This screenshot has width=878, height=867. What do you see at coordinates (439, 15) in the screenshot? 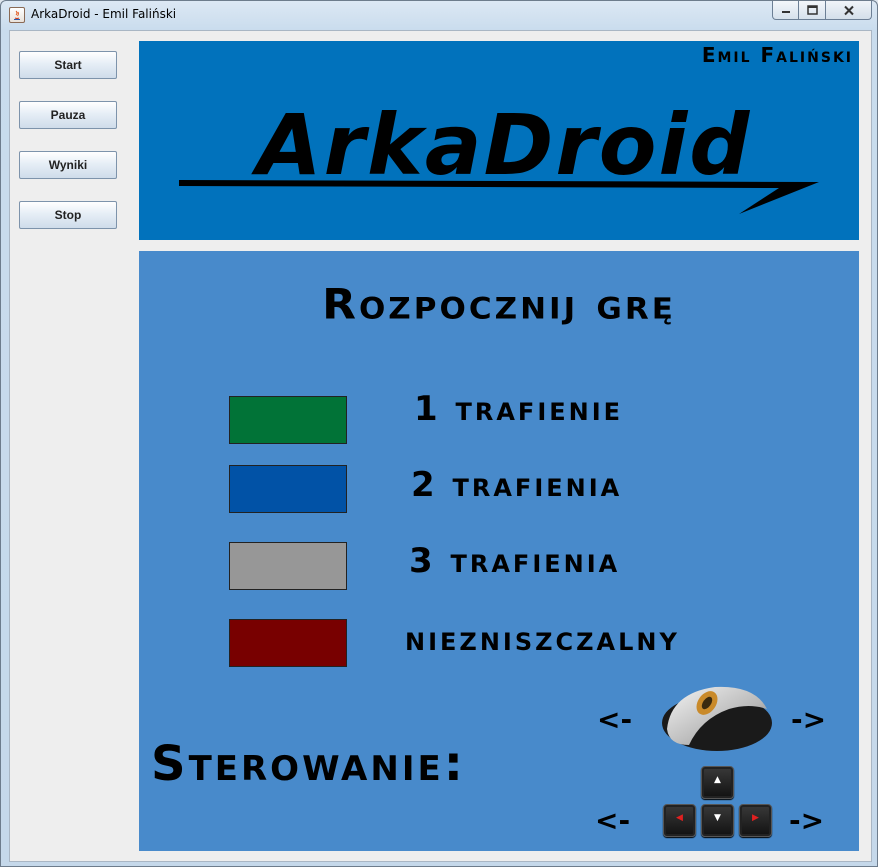
I see `title-bar: ArkaDroid - Emil Faliński` at bounding box center [439, 15].